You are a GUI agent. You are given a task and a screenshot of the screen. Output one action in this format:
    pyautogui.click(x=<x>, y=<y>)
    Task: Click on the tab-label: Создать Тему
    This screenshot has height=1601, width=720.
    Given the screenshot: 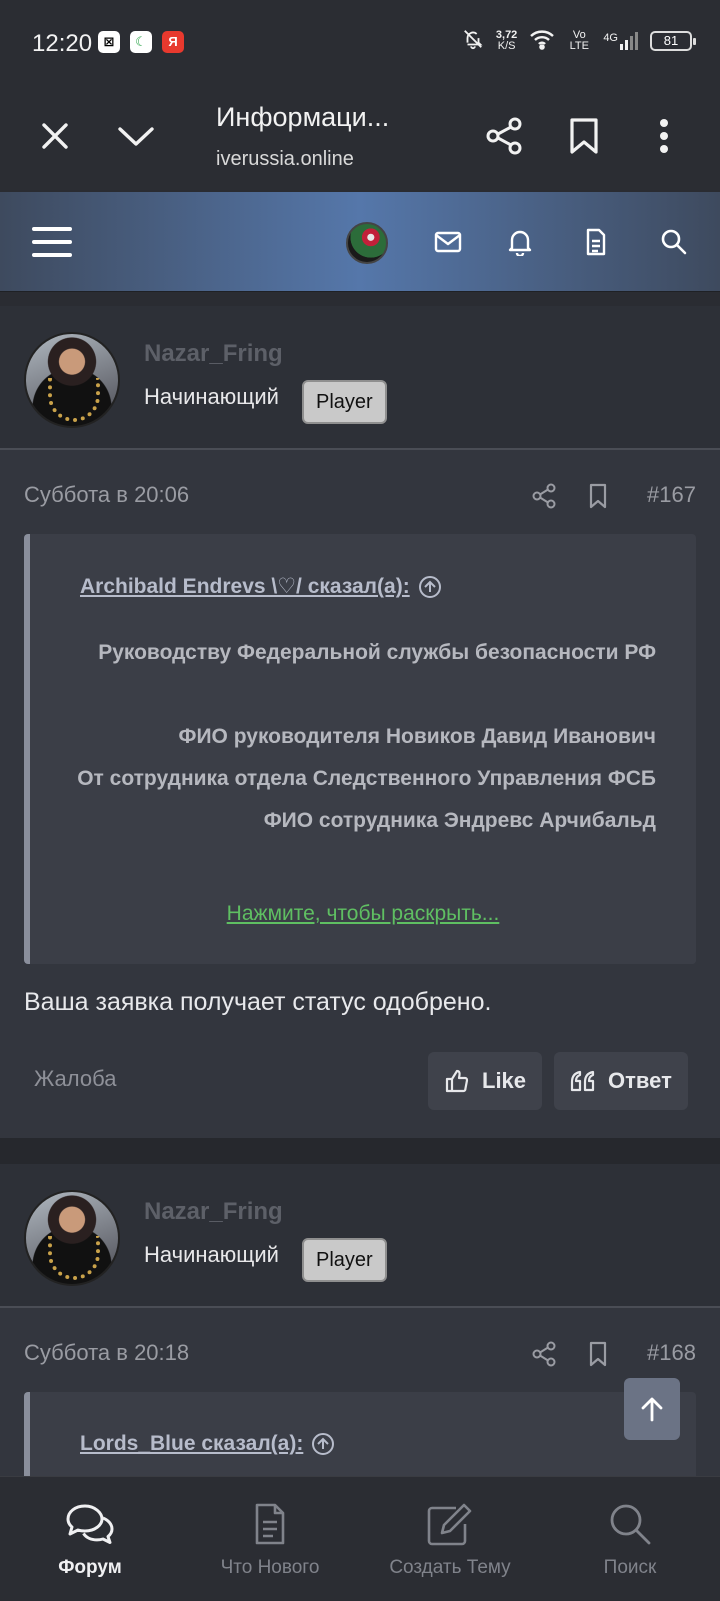 What is the action you would take?
    pyautogui.click(x=450, y=1567)
    